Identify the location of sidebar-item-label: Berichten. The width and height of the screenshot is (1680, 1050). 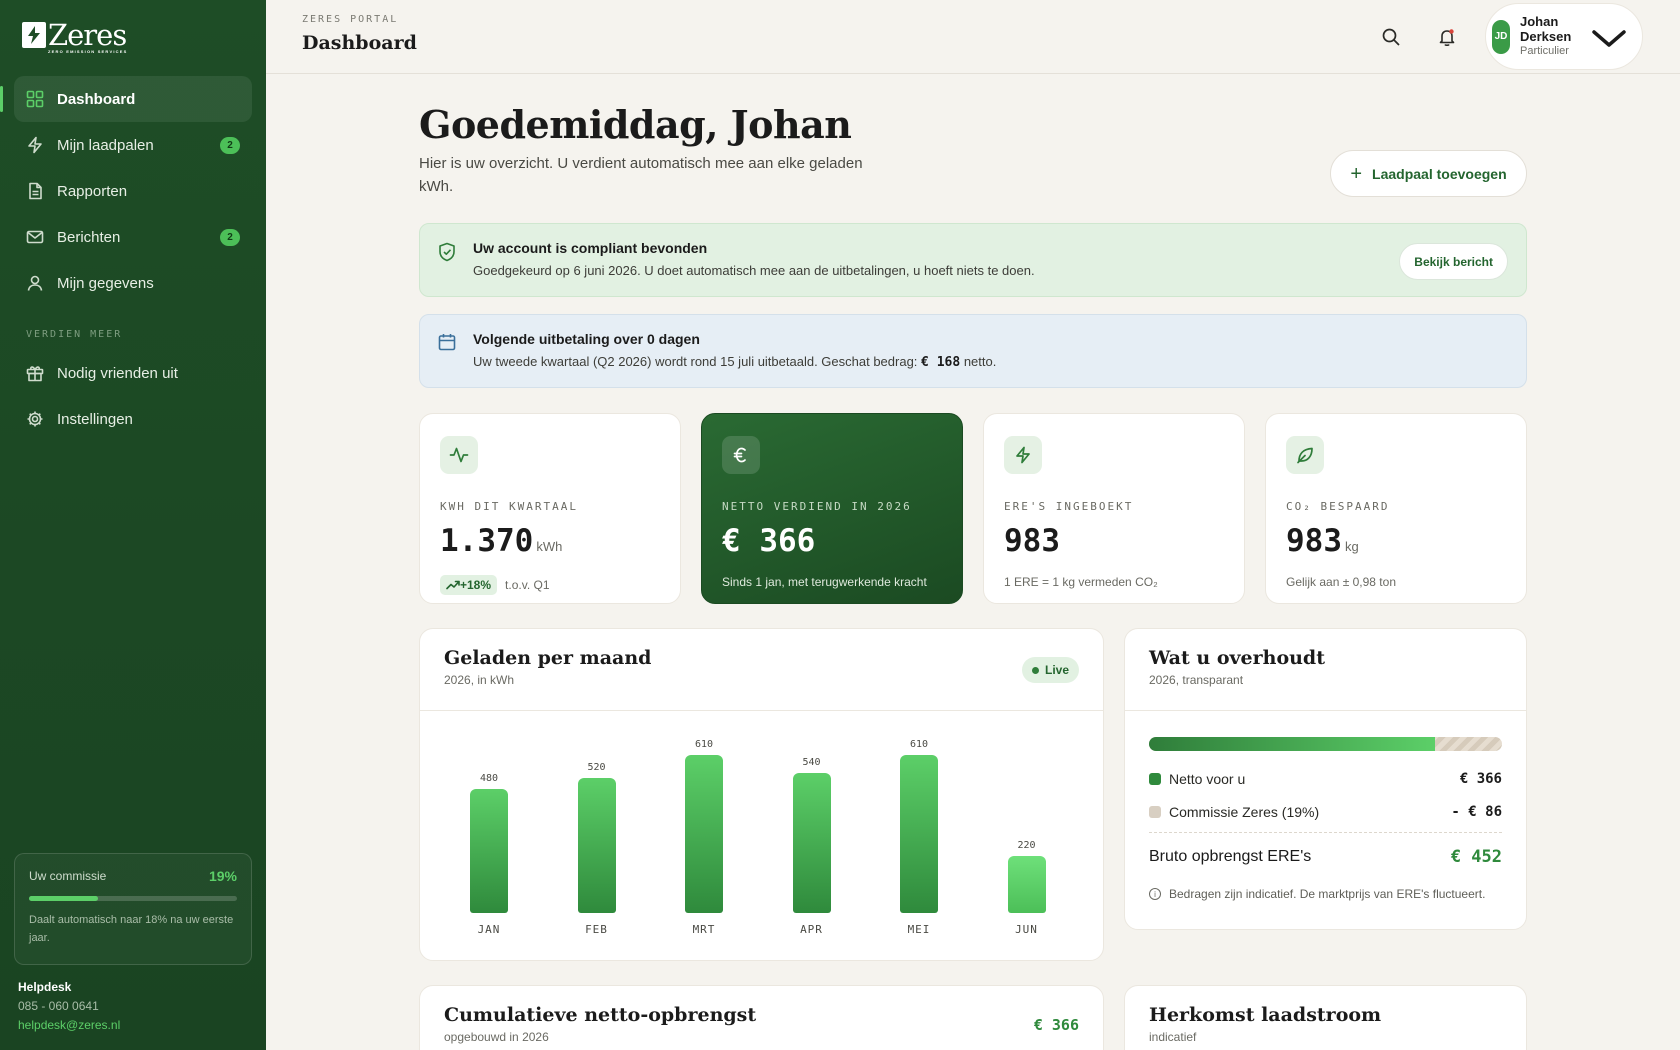
(89, 237).